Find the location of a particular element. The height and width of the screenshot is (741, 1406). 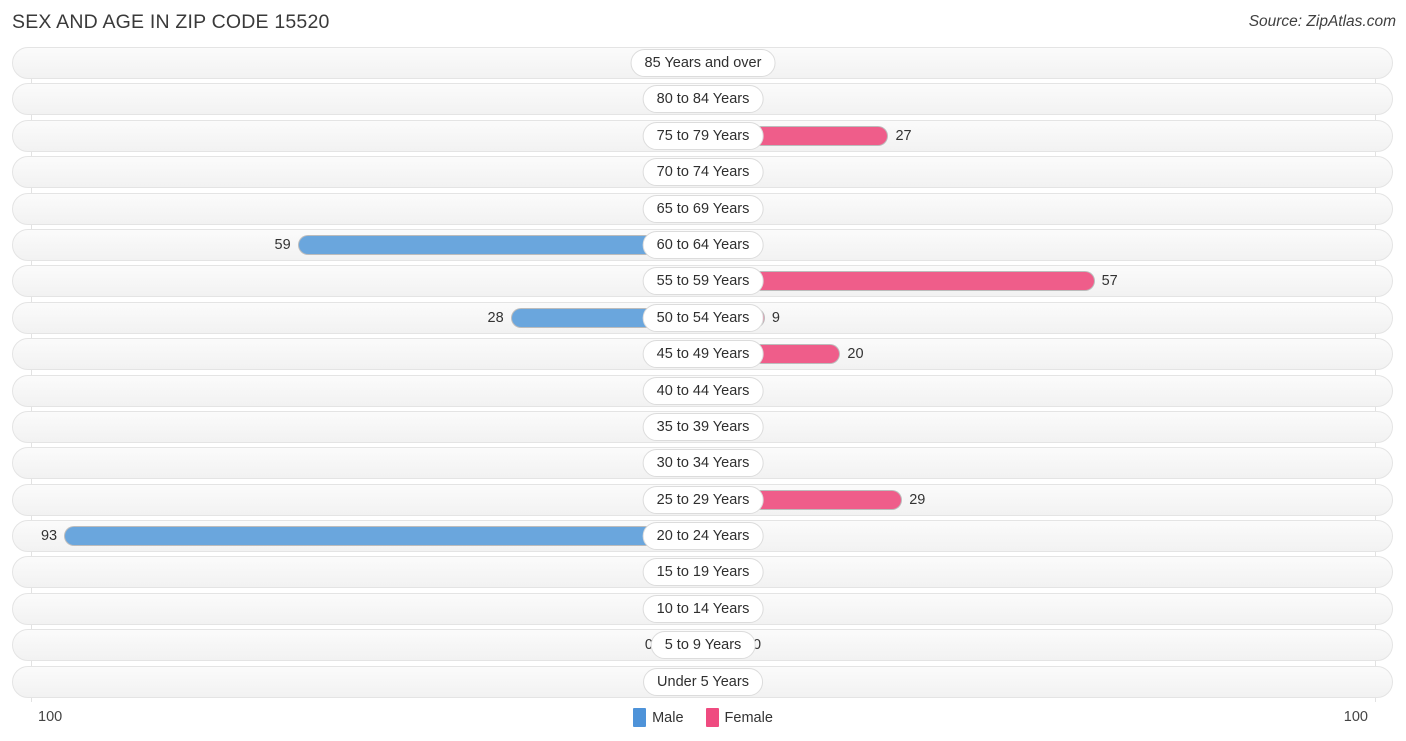

age-group-label: 85 Years and over is located at coordinates (703, 63).